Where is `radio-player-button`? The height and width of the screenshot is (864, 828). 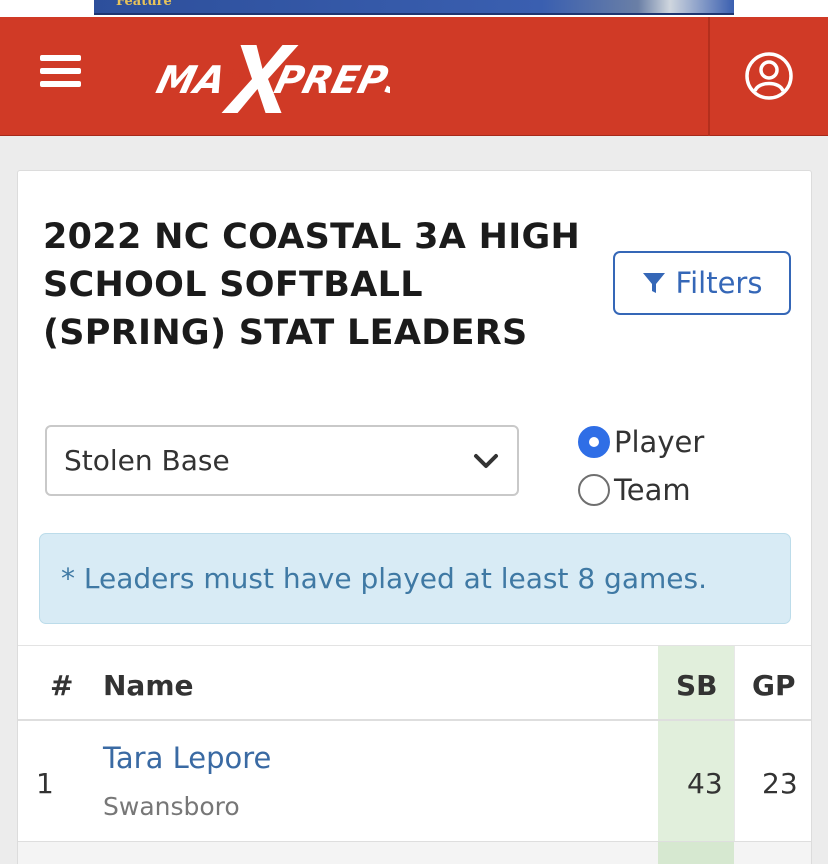 radio-player-button is located at coordinates (594, 442).